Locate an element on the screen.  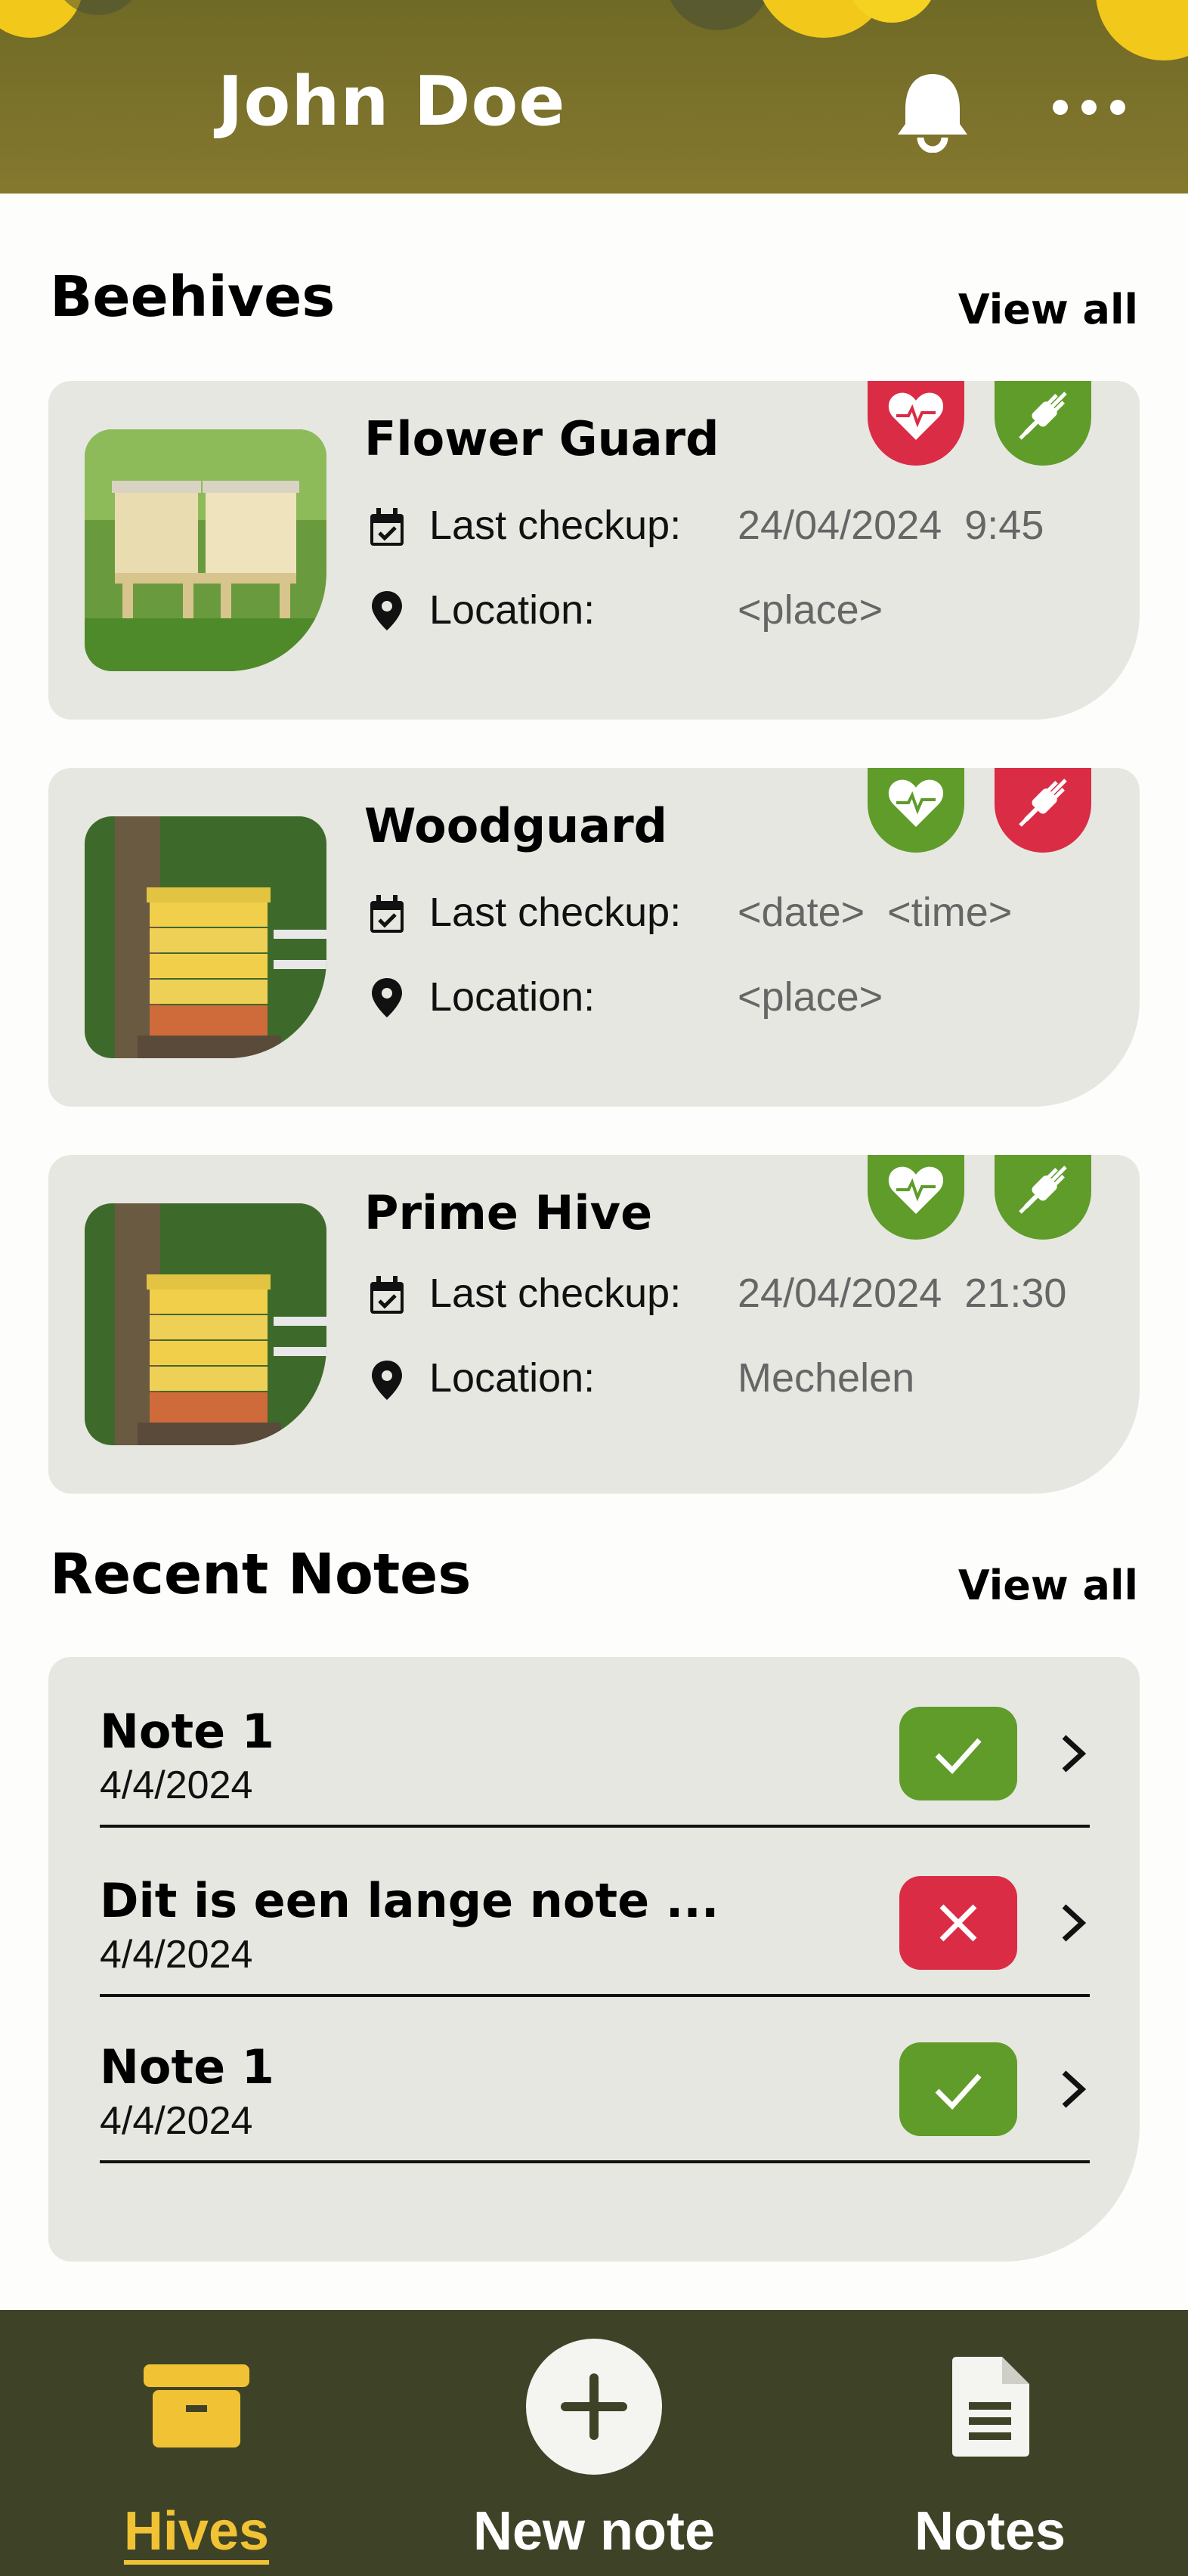
last-checkup-value: <date> <time> is located at coordinates (876, 912).